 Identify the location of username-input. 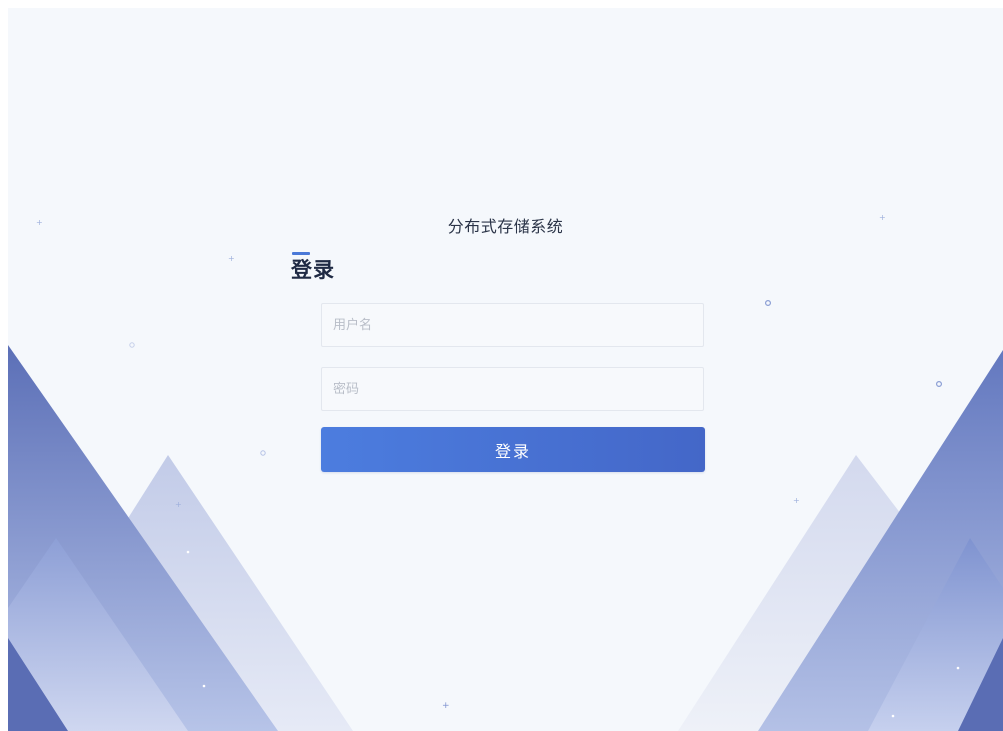
(512, 325).